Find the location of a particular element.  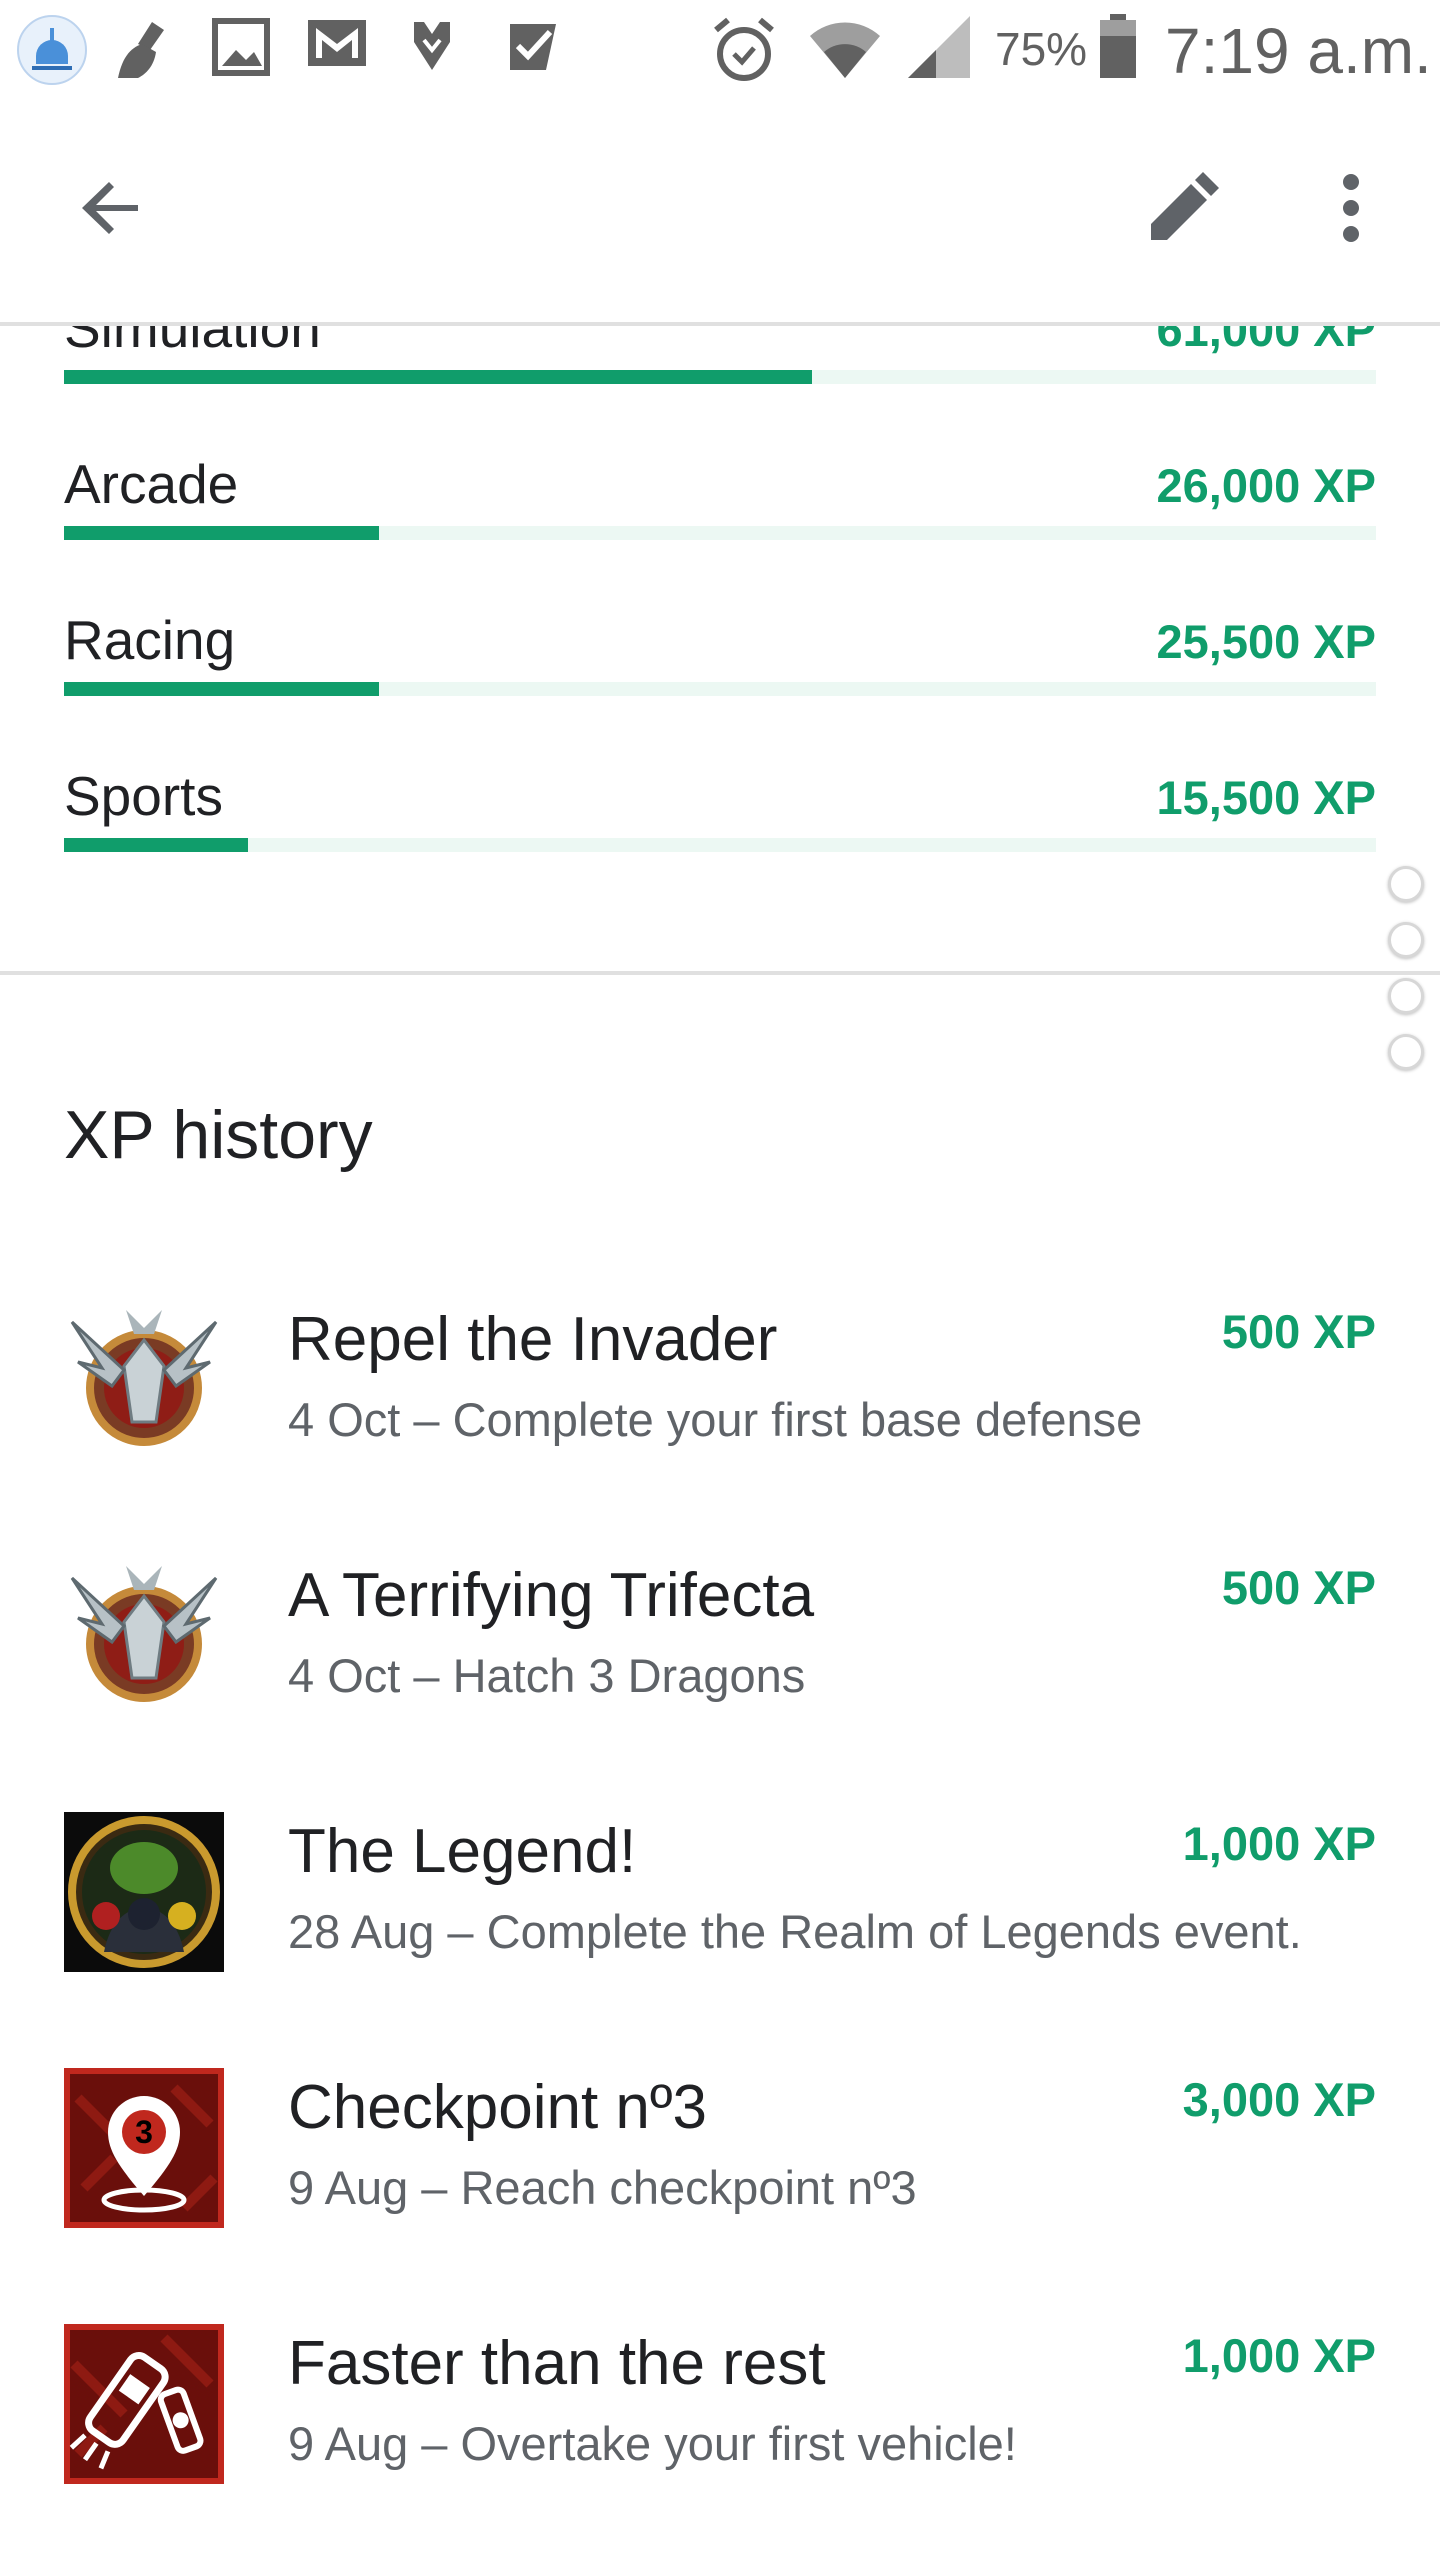

achievement-subtitle: 4 Oct – Hatch 3 Dragons is located at coordinates (547, 1675).